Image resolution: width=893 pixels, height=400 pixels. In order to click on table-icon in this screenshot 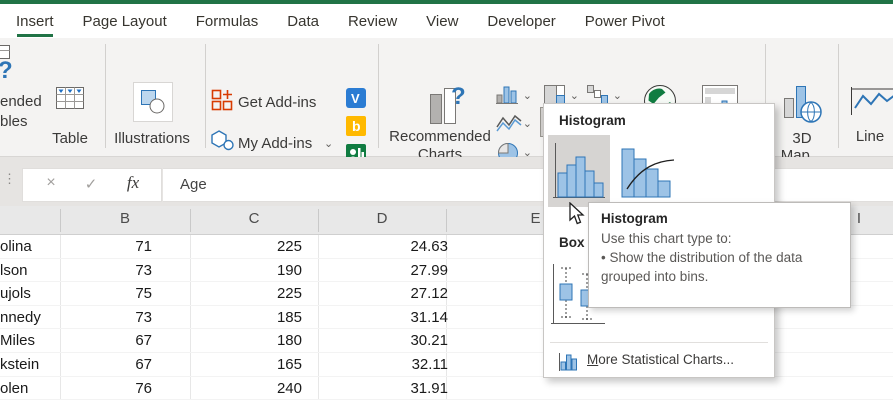, I will do `click(70, 98)`.